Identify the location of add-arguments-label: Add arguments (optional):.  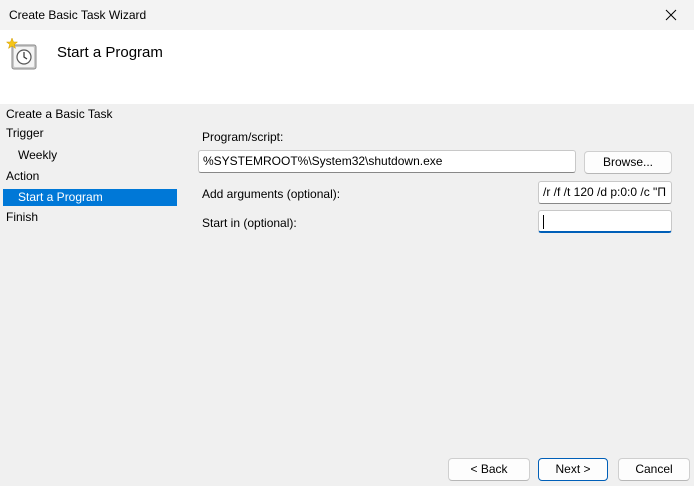
(271, 194).